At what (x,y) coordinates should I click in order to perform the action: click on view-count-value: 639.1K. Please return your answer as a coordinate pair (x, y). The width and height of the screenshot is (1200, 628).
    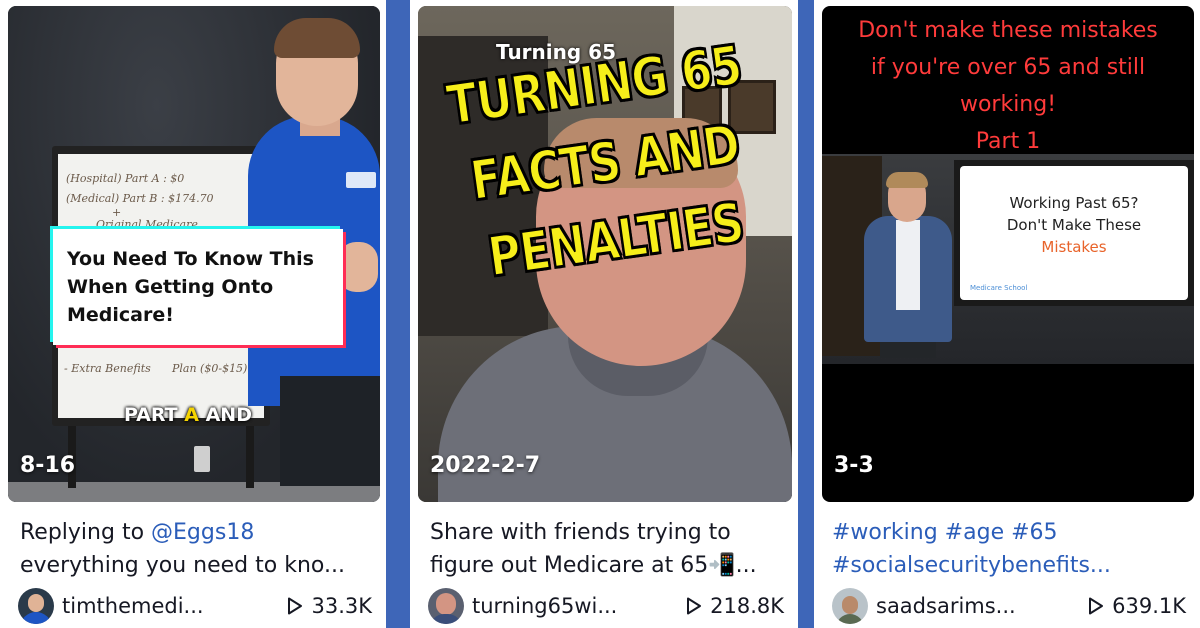
    Looking at the image, I should click on (1149, 606).